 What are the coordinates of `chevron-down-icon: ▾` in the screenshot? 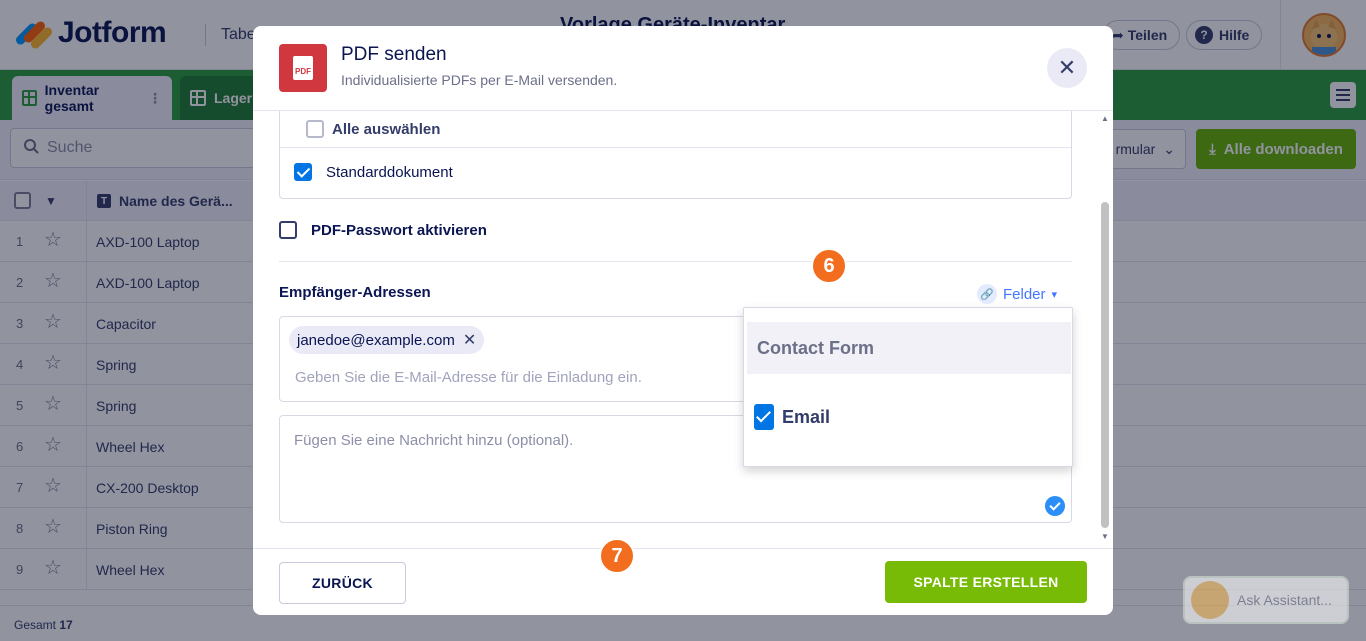 It's located at (1054, 294).